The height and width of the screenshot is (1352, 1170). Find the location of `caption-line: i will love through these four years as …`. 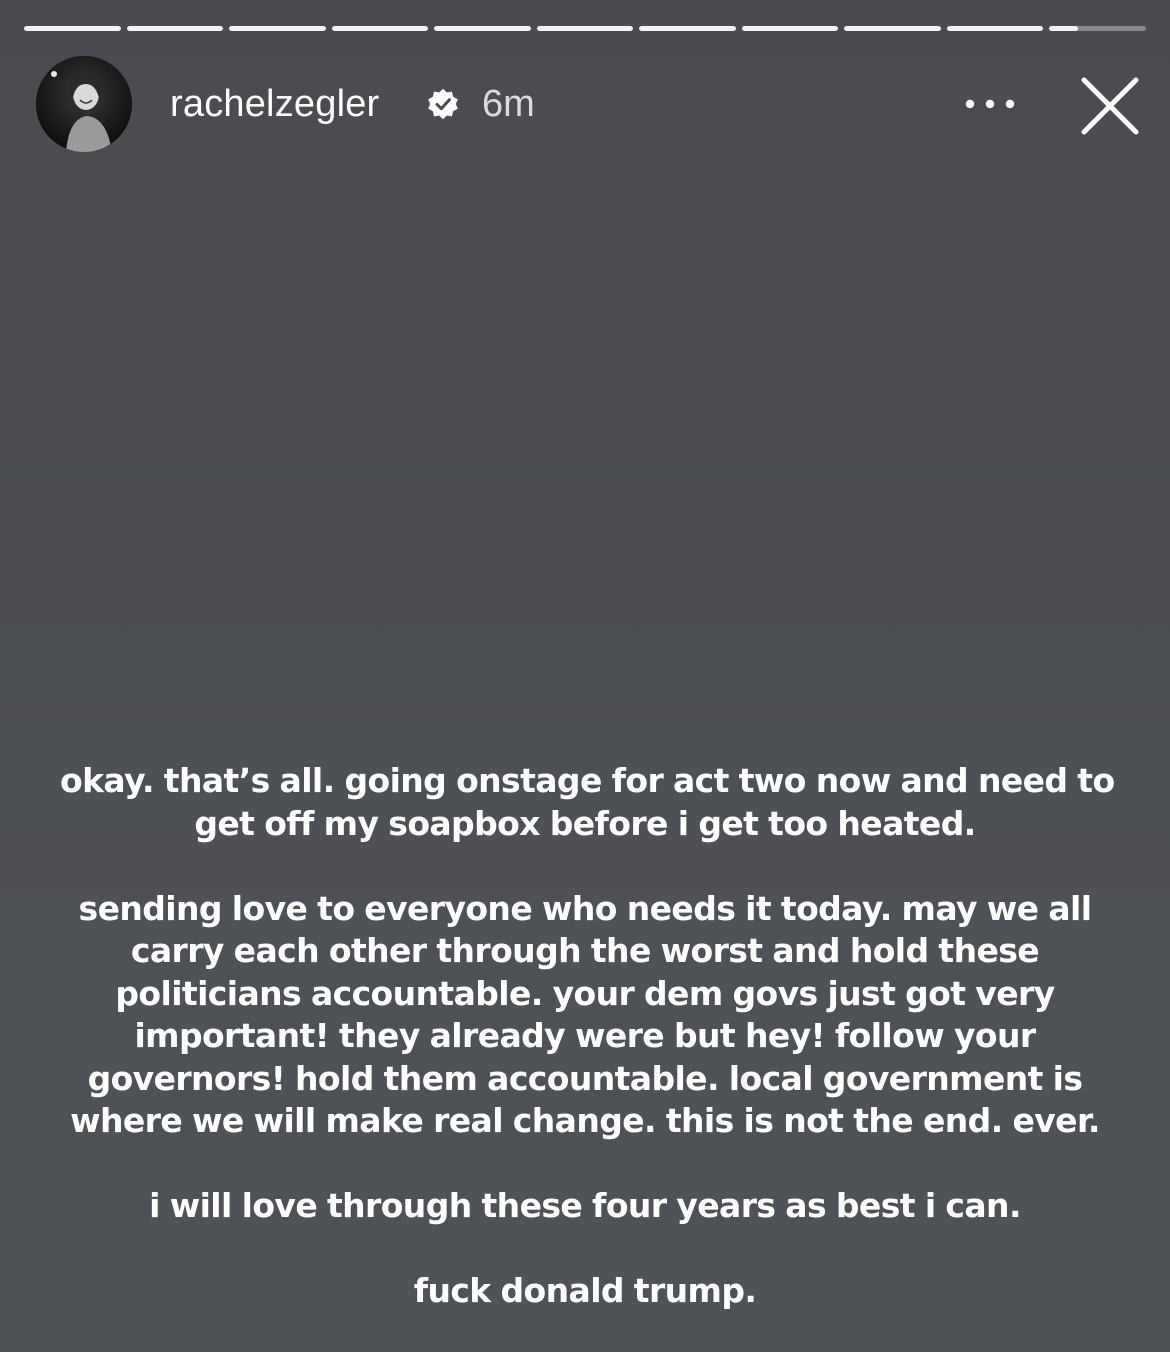

caption-line: i will love through these four years as … is located at coordinates (585, 1205).